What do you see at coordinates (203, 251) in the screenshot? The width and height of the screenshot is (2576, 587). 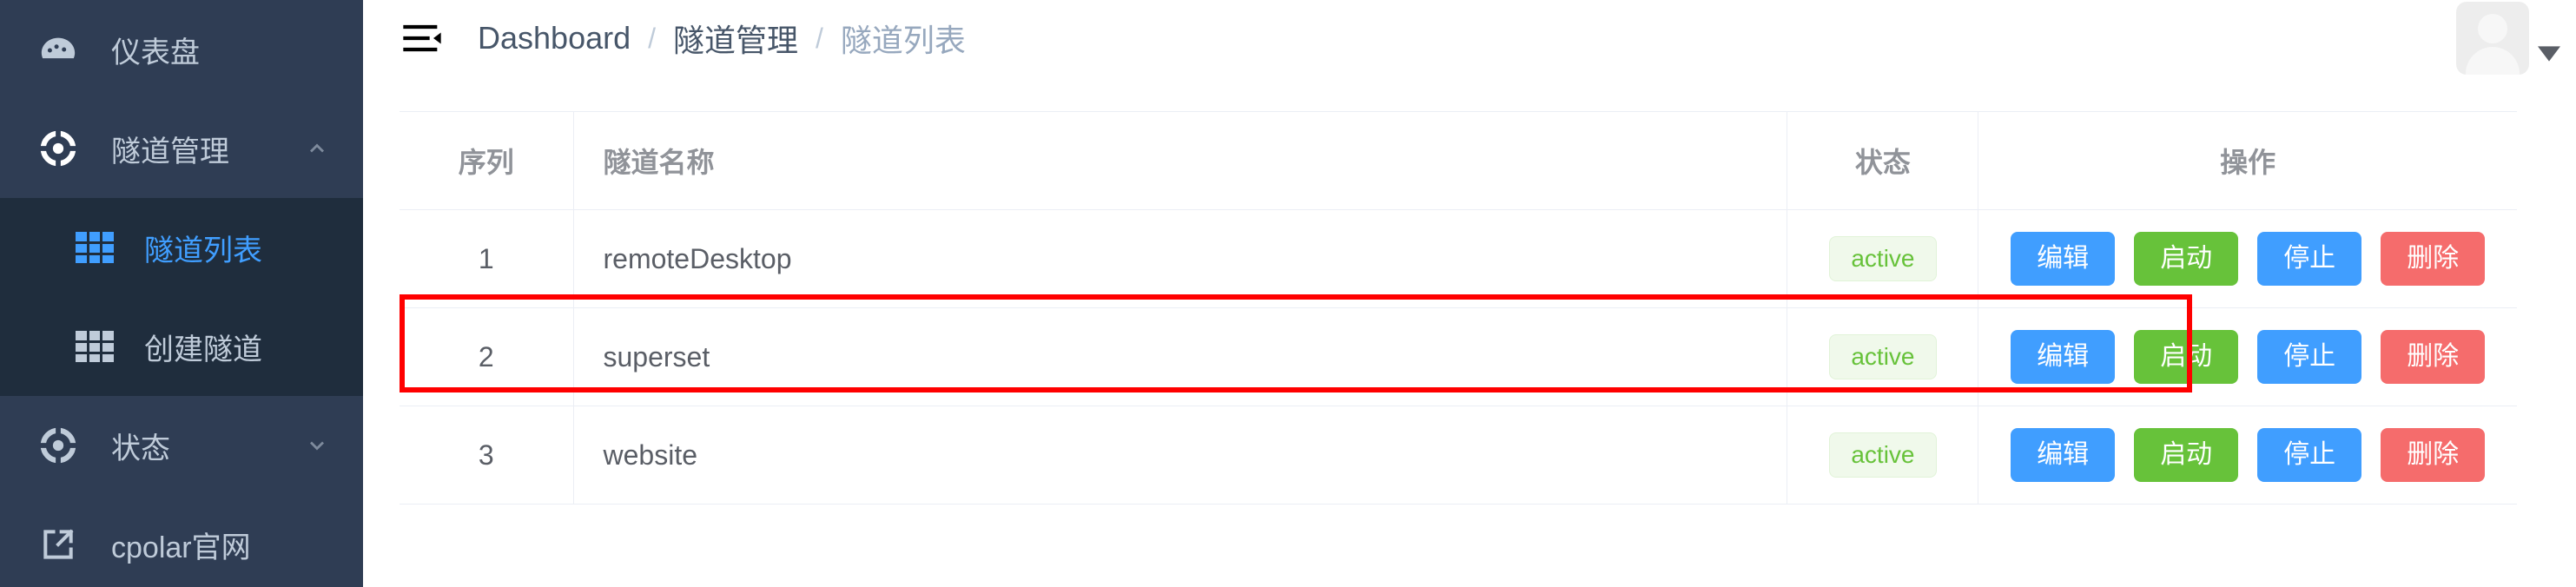 I see `sidebar-item-label: 隧道列表` at bounding box center [203, 251].